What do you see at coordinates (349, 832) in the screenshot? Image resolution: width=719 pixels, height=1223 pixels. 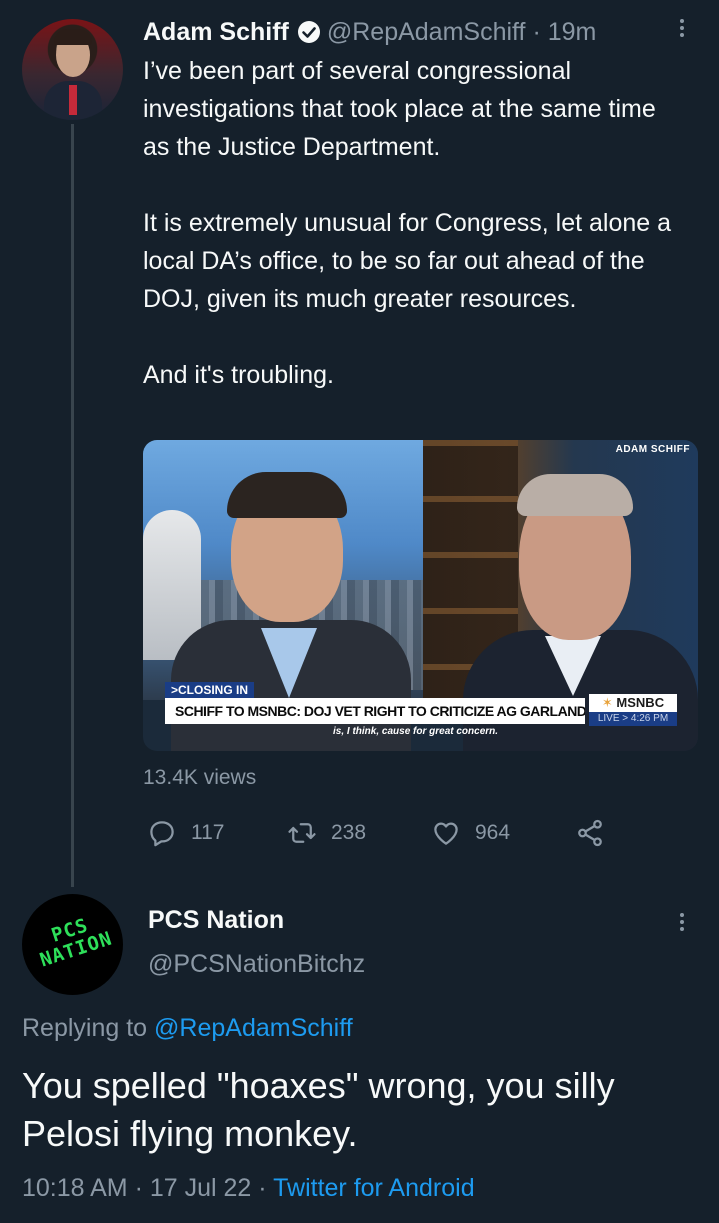 I see `retweet-count: 238` at bounding box center [349, 832].